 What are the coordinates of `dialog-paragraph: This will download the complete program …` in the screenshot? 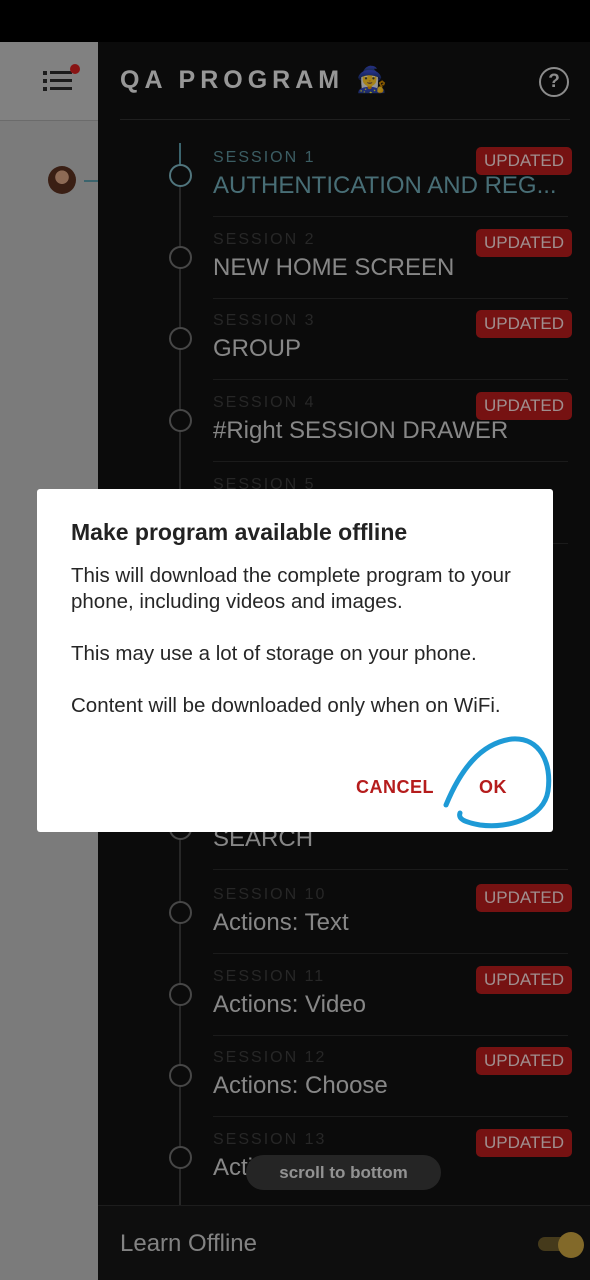 It's located at (291, 588).